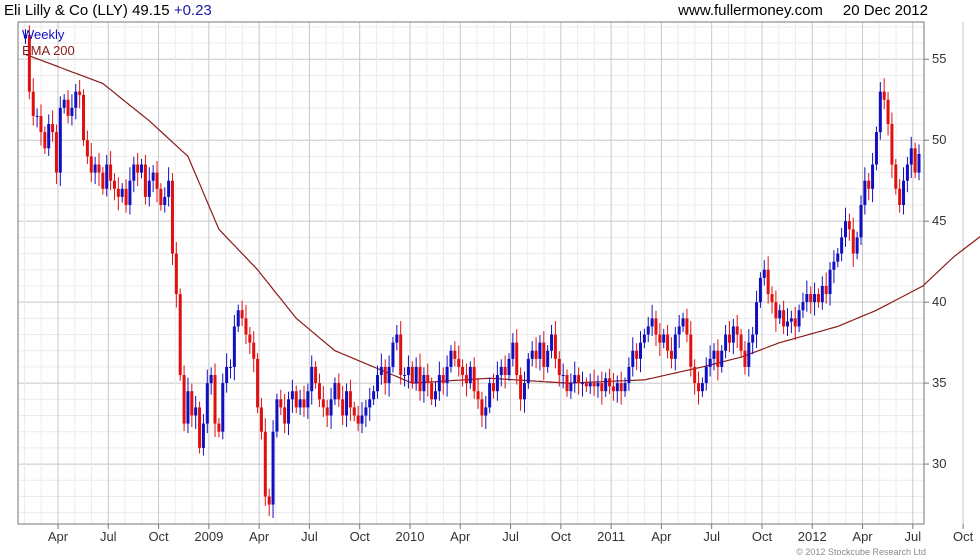 The image size is (980, 560). I want to click on y-tick-label: 30, so click(939, 463).